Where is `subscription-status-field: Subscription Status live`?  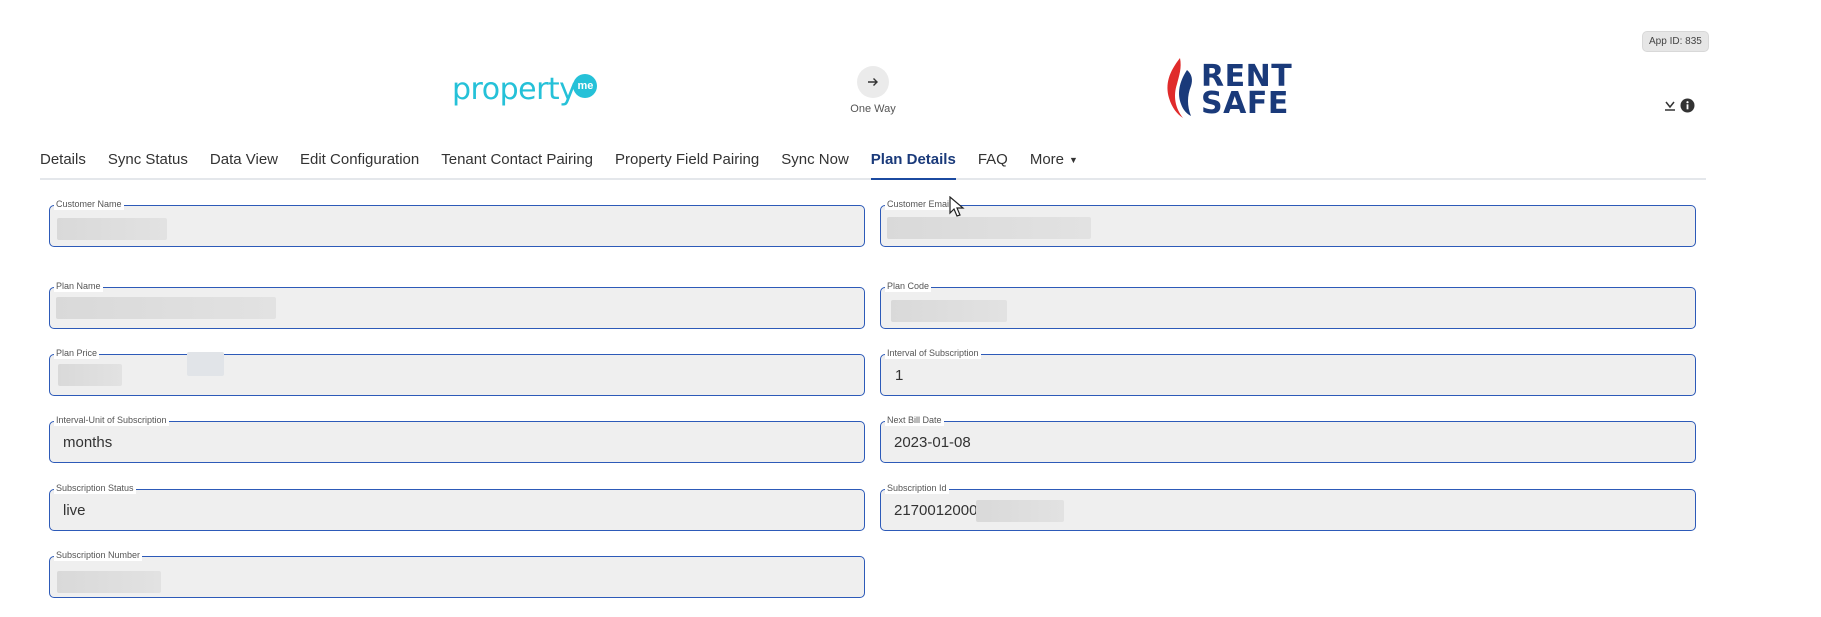
subscription-status-field: Subscription Status live is located at coordinates (457, 506).